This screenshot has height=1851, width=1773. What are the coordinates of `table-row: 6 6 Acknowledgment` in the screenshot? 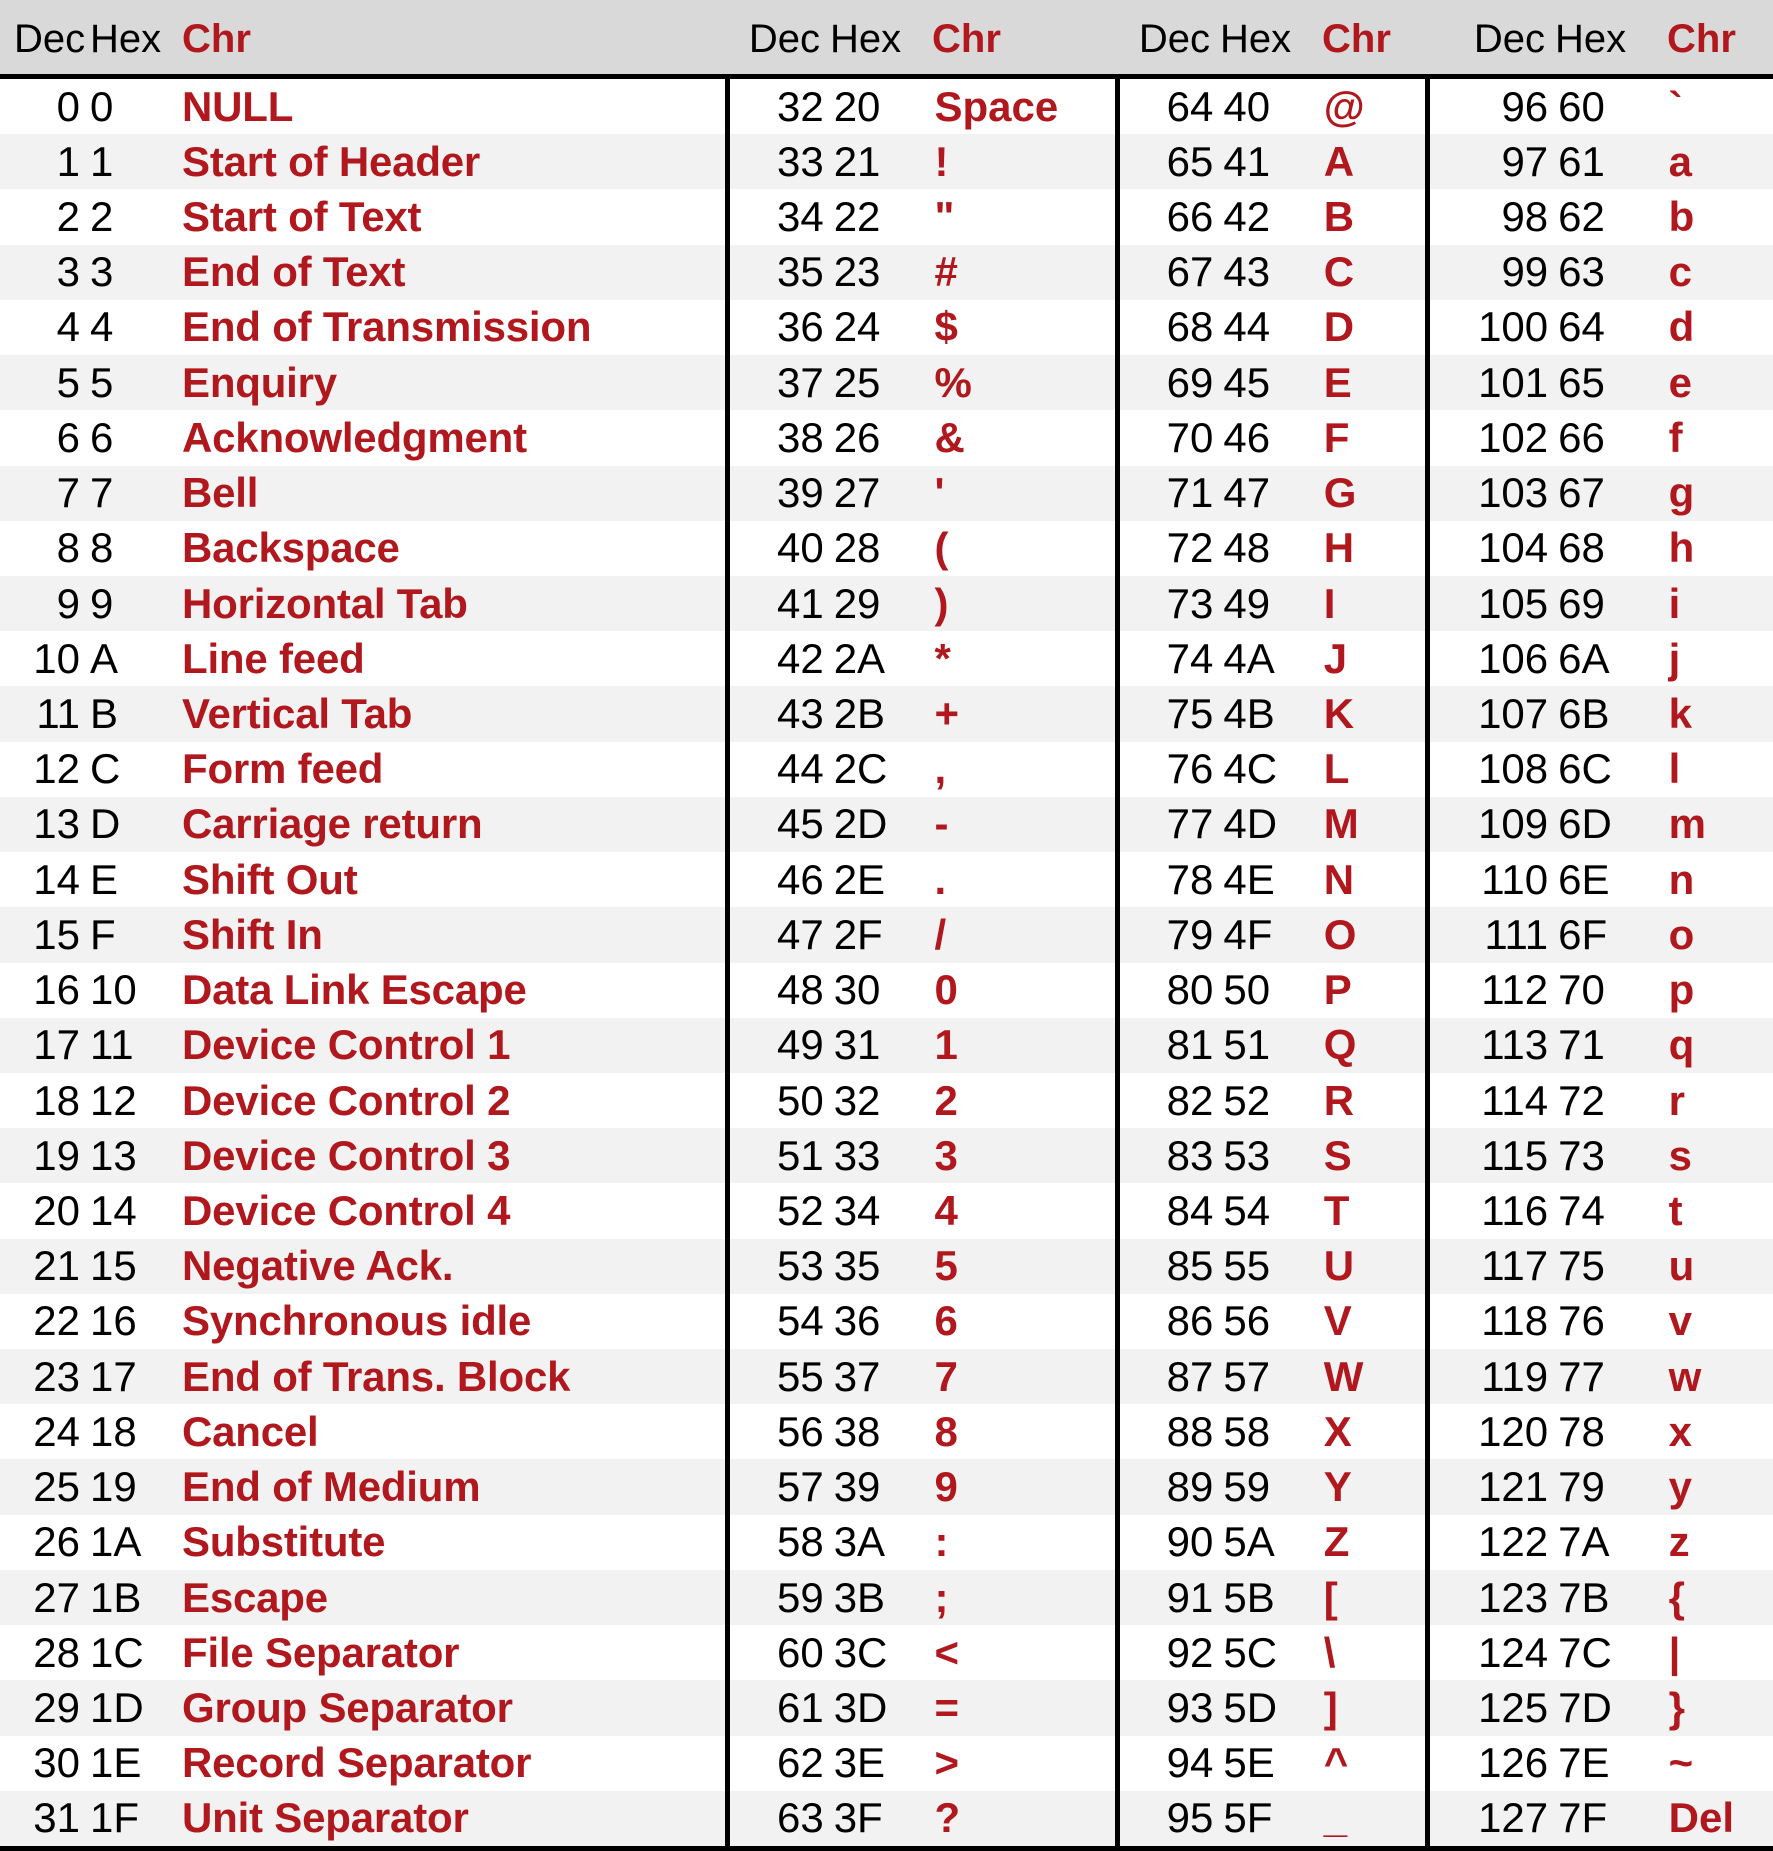 It's located at (362, 438).